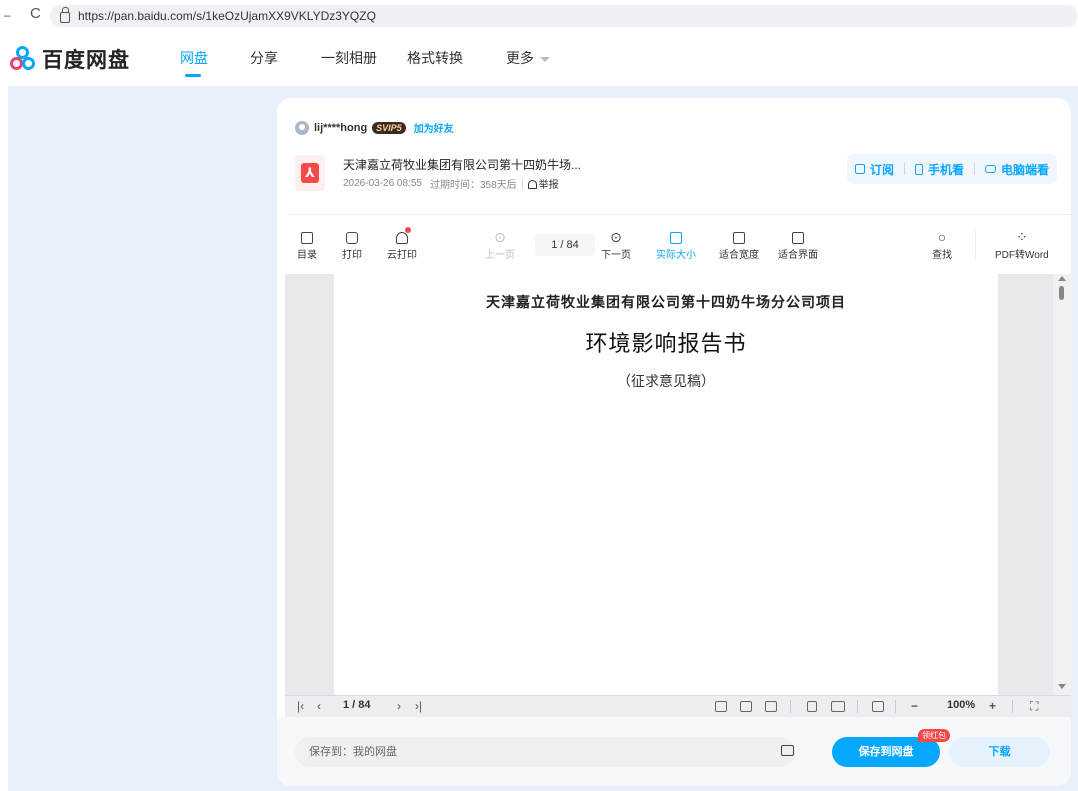 The height and width of the screenshot is (791, 1078). What do you see at coordinates (565, 245) in the screenshot?
I see `page-number-input: 1 / 84` at bounding box center [565, 245].